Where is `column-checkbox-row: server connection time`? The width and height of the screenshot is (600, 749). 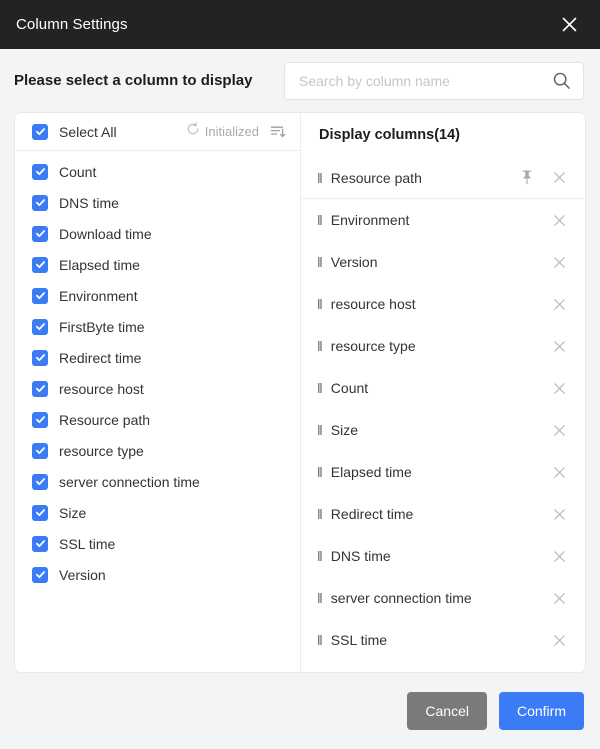
column-checkbox-row: server connection time is located at coordinates (157, 481).